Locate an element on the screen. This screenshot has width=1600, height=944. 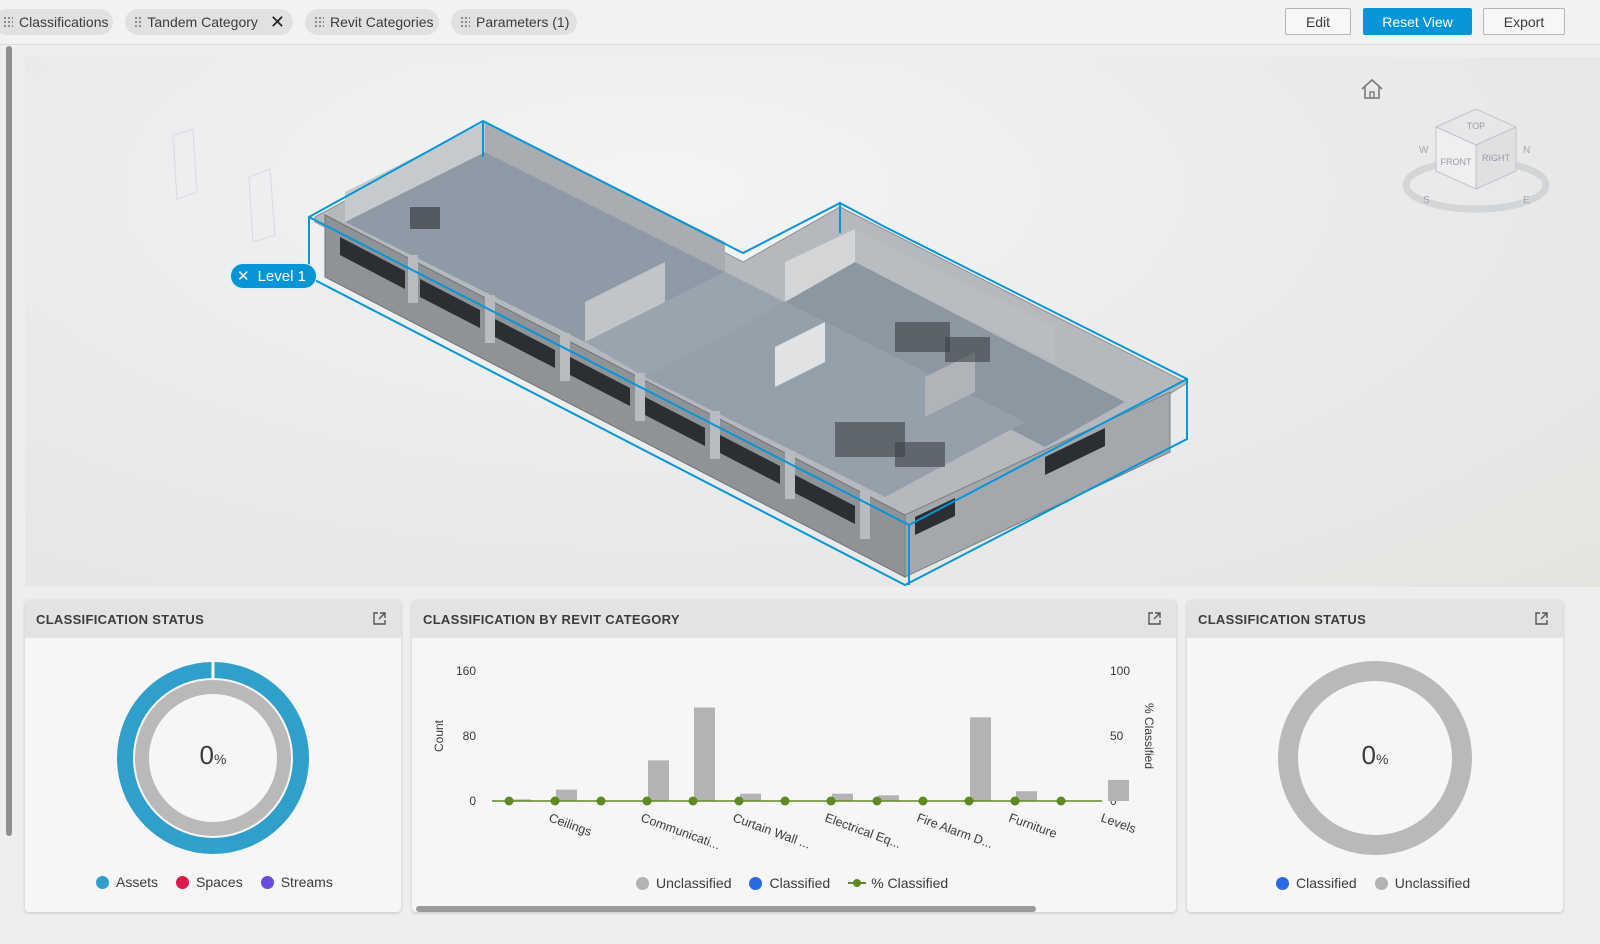
level-tag-label: Level 1 is located at coordinates (281, 276).